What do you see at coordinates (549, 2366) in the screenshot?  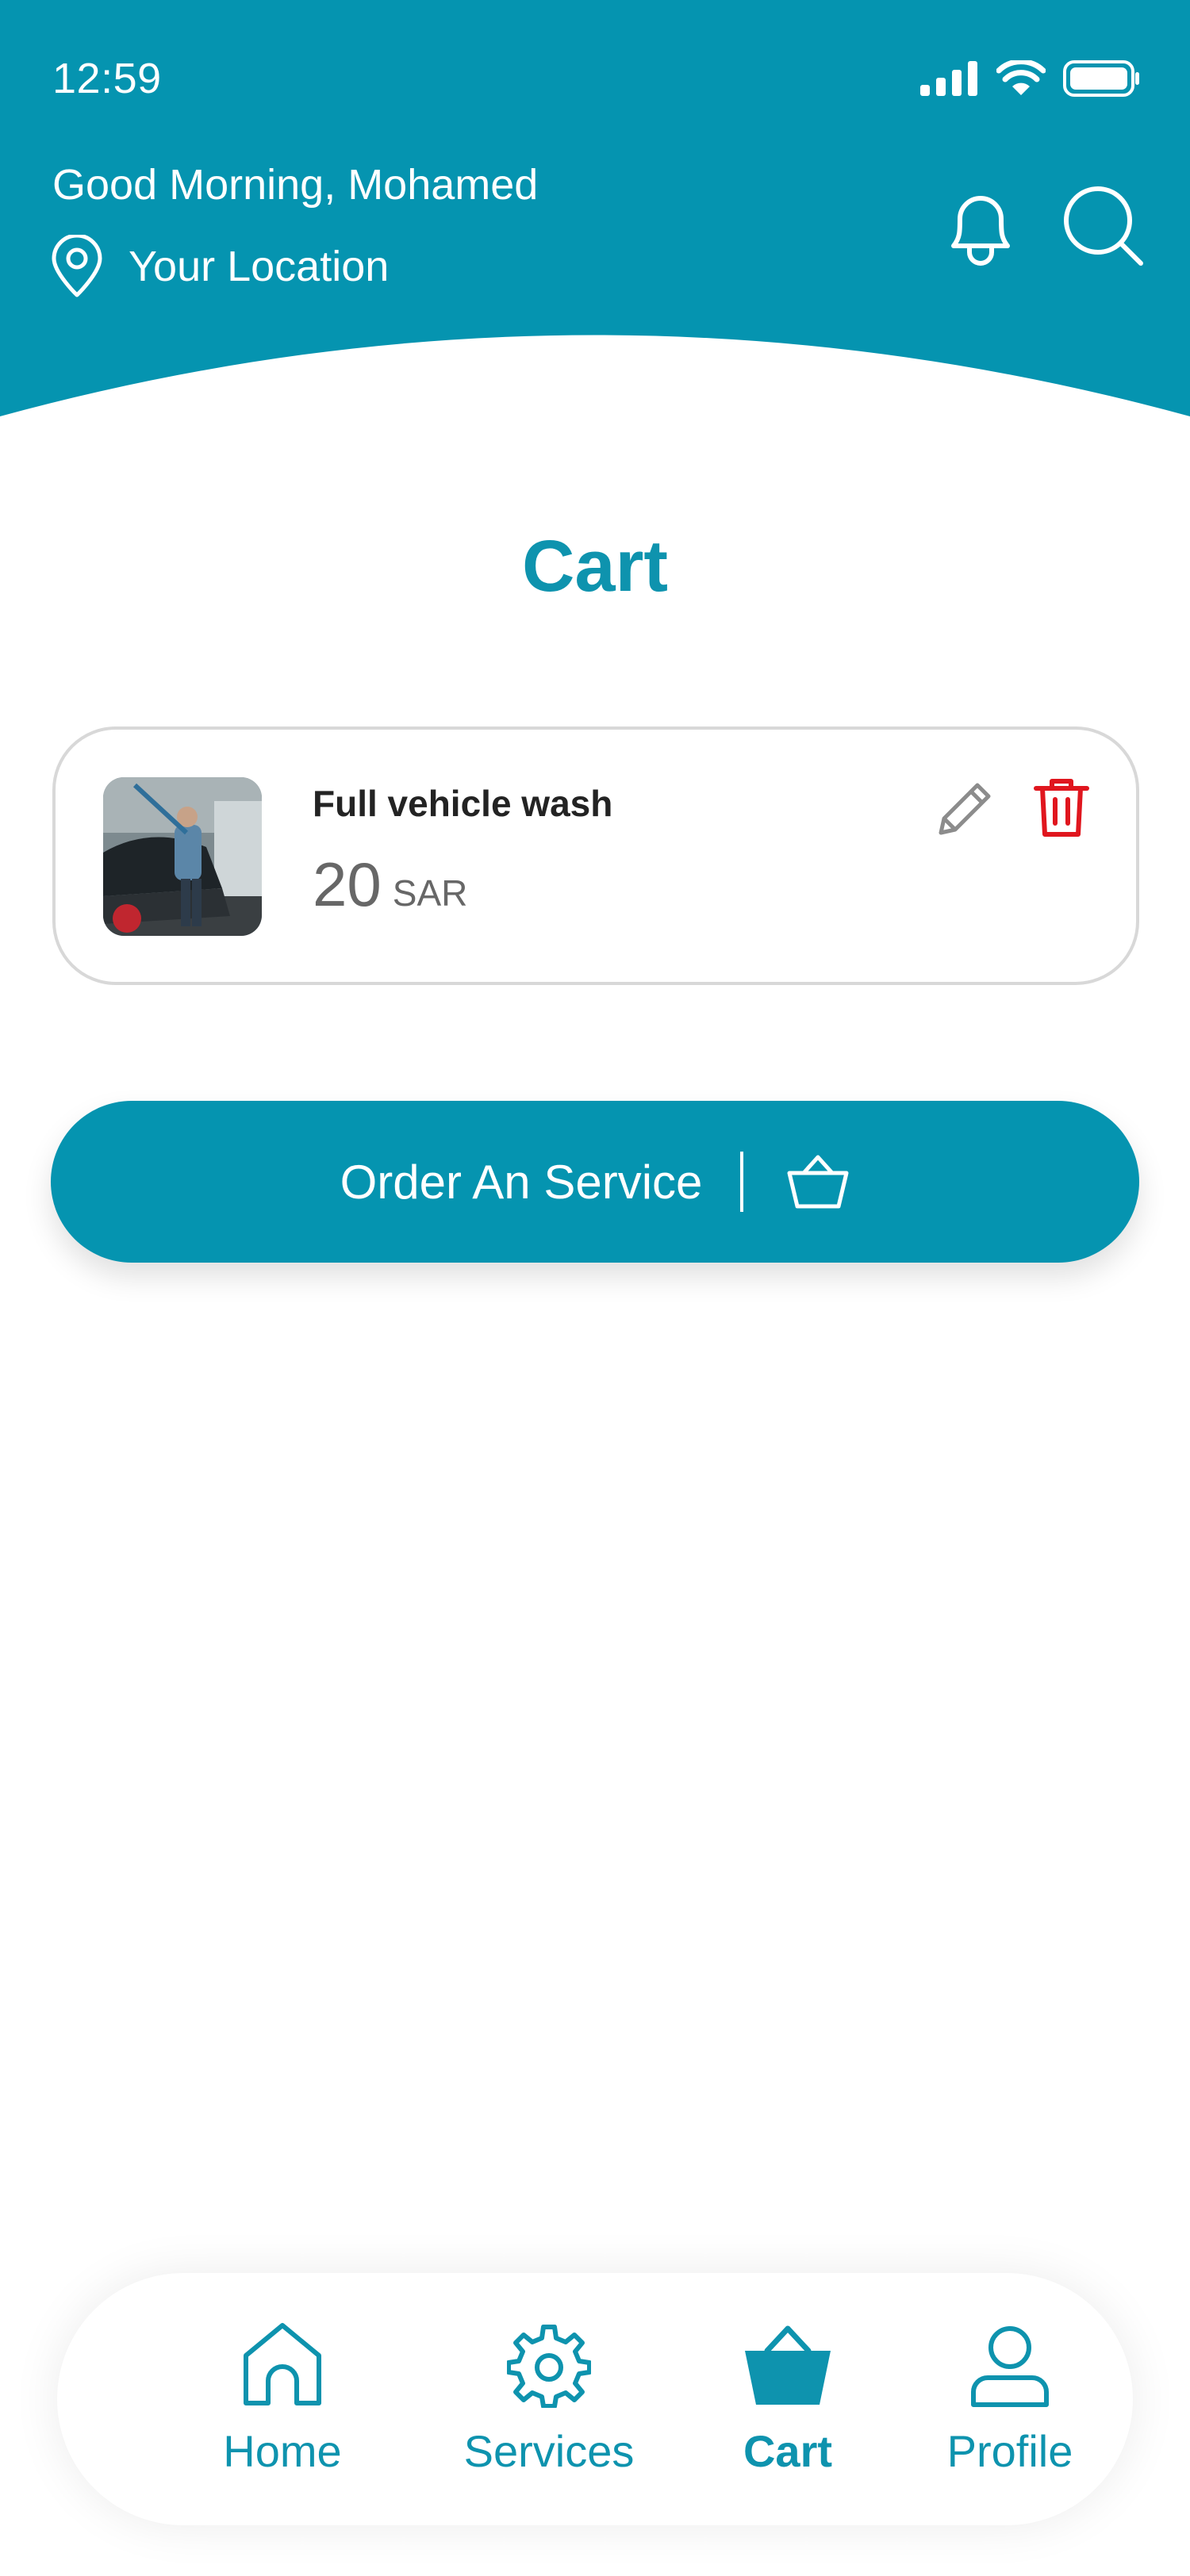 I see `gear-icon` at bounding box center [549, 2366].